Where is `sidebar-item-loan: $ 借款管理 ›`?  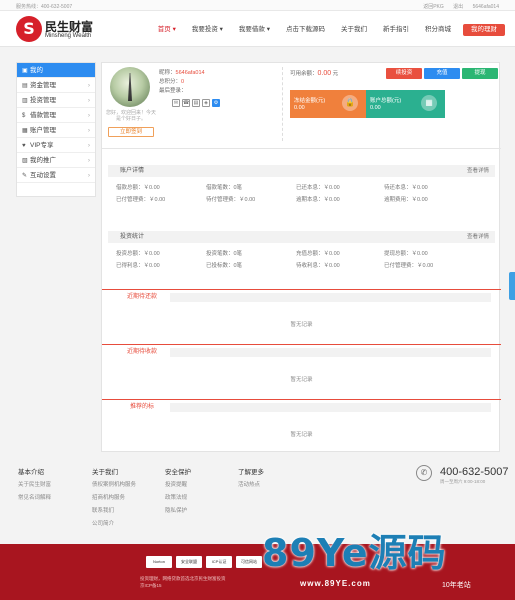
sidebar-item-loan: $ 借款管理 › is located at coordinates (56, 115).